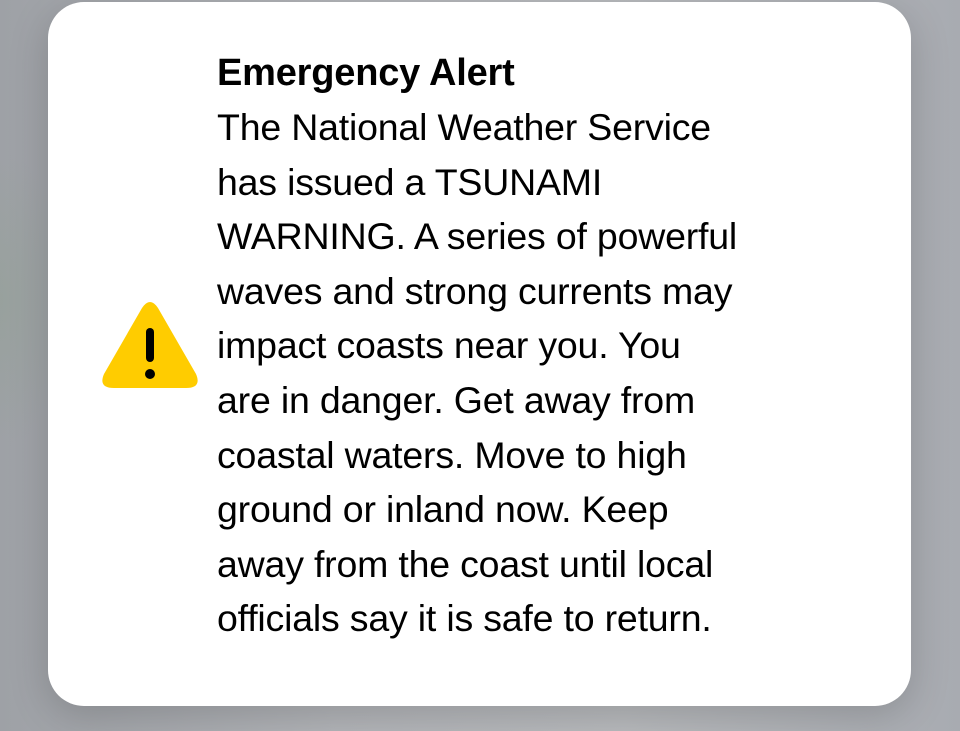  I want to click on alert-message-line: impact coasts near you. You, so click(449, 345).